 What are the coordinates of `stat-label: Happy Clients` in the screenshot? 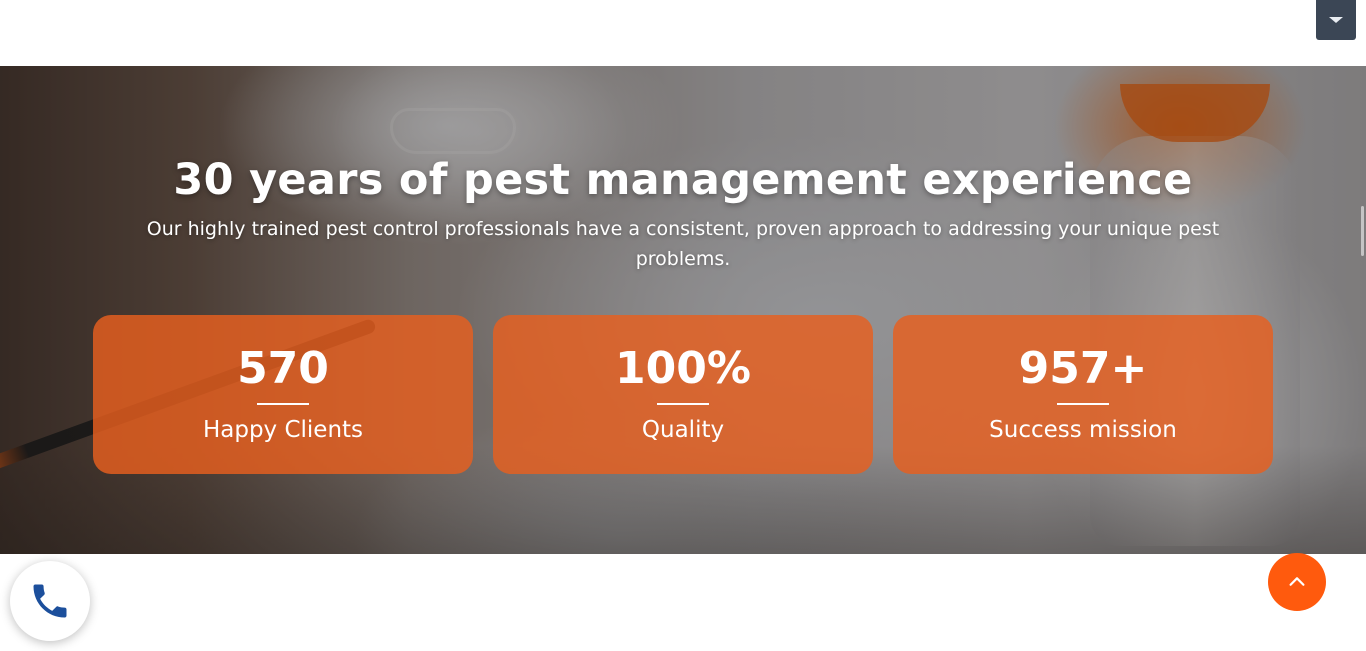 It's located at (283, 430).